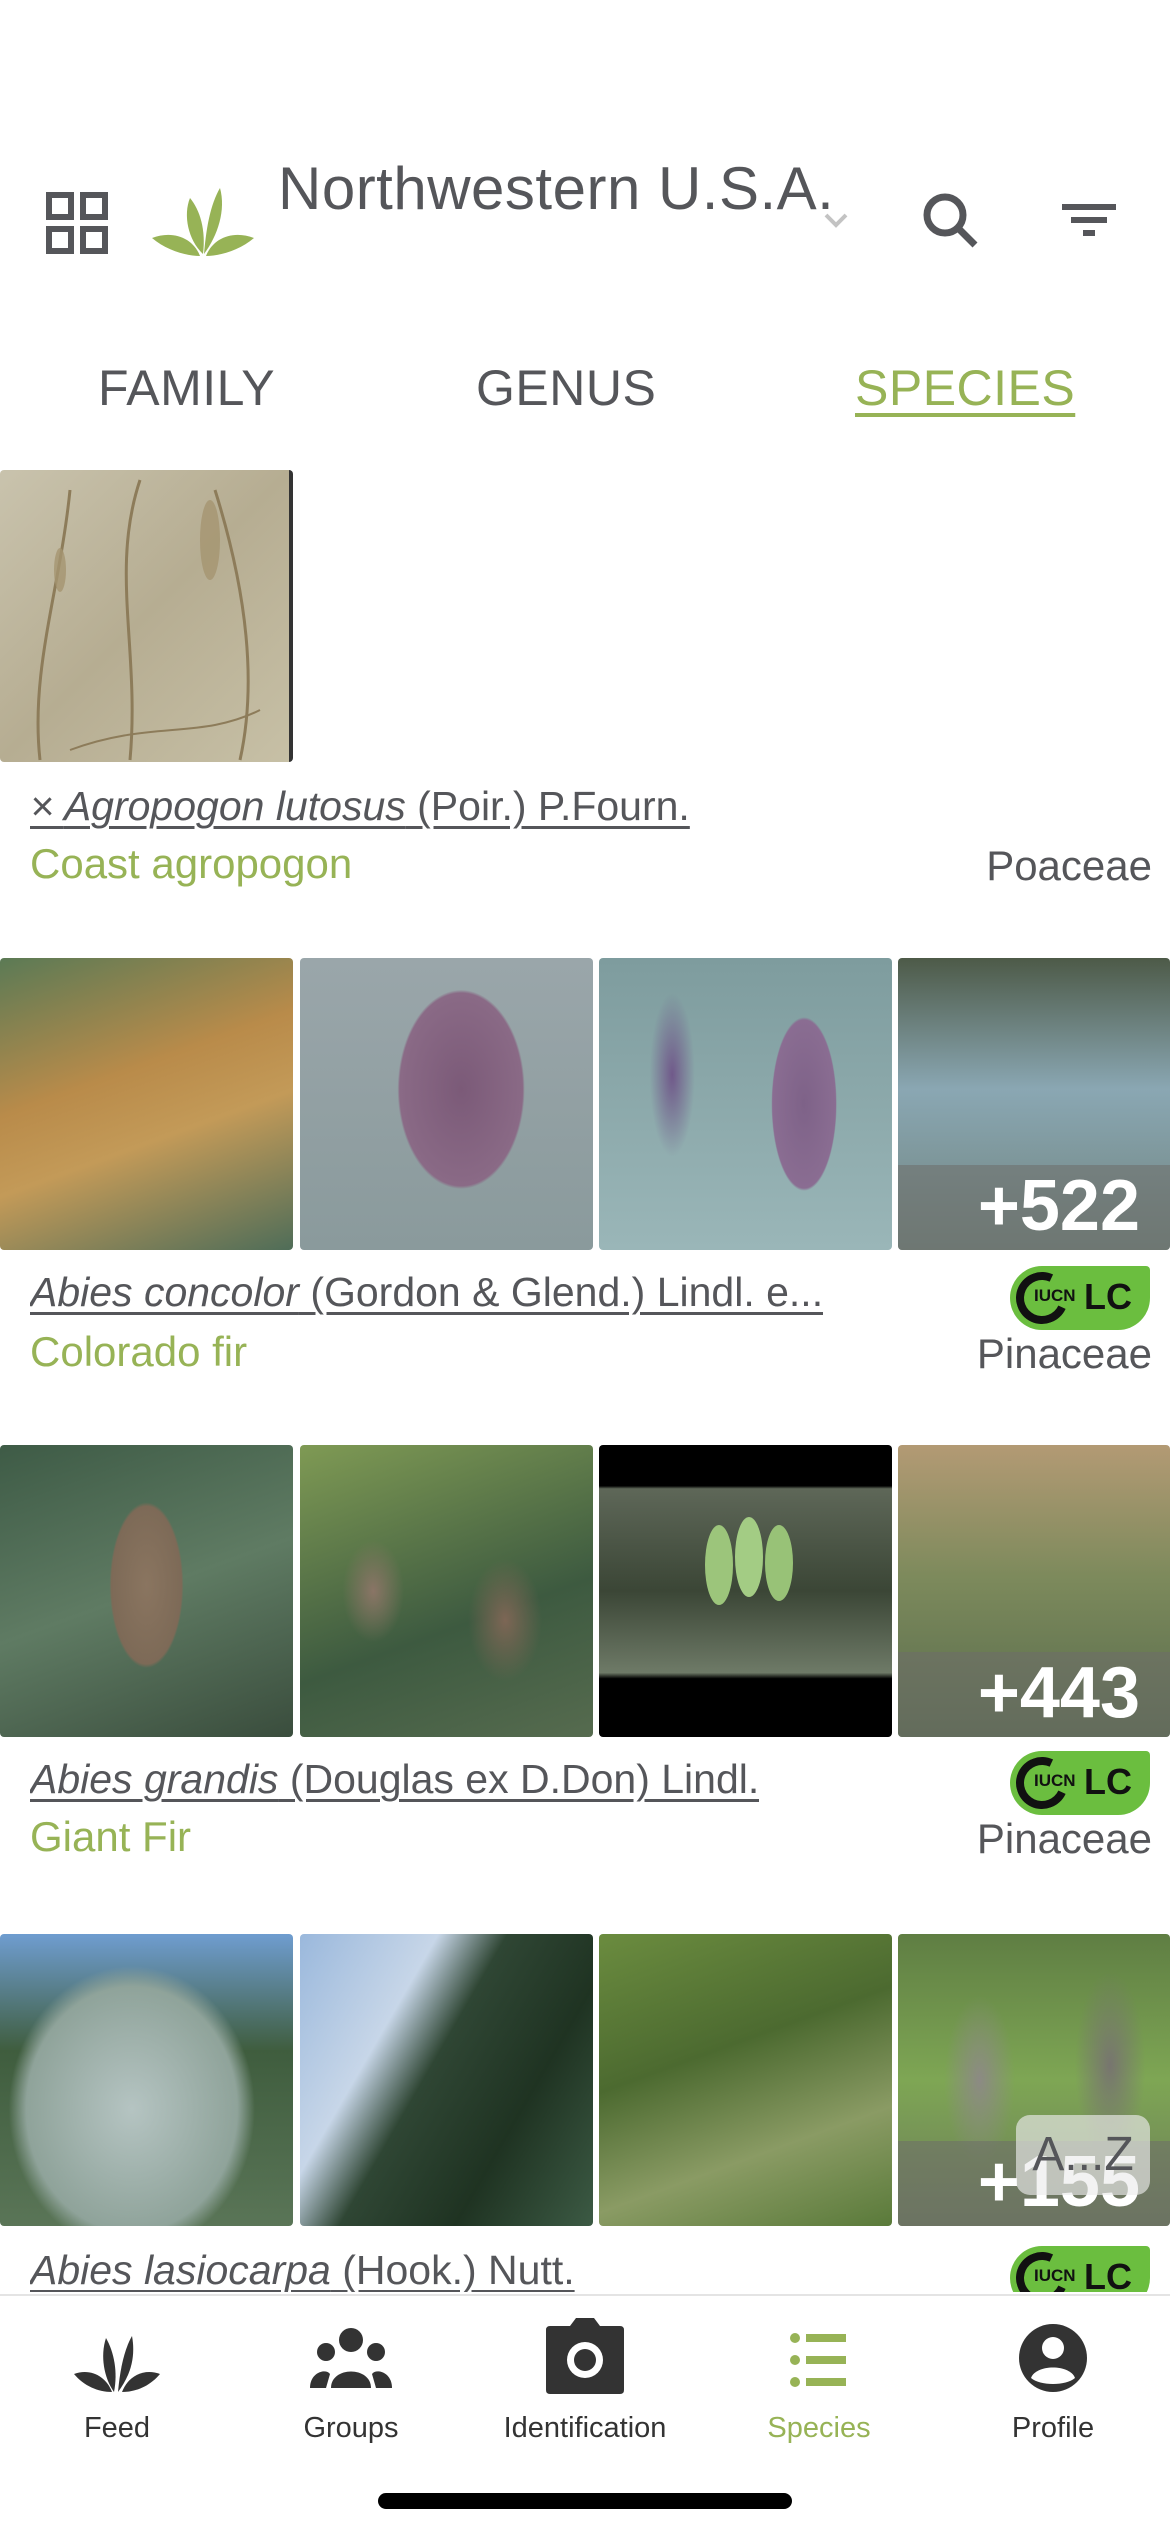 The height and width of the screenshot is (2532, 1170). Describe the element at coordinates (1083, 2155) in the screenshot. I see `alphabet-index-badge: A...Z` at that location.